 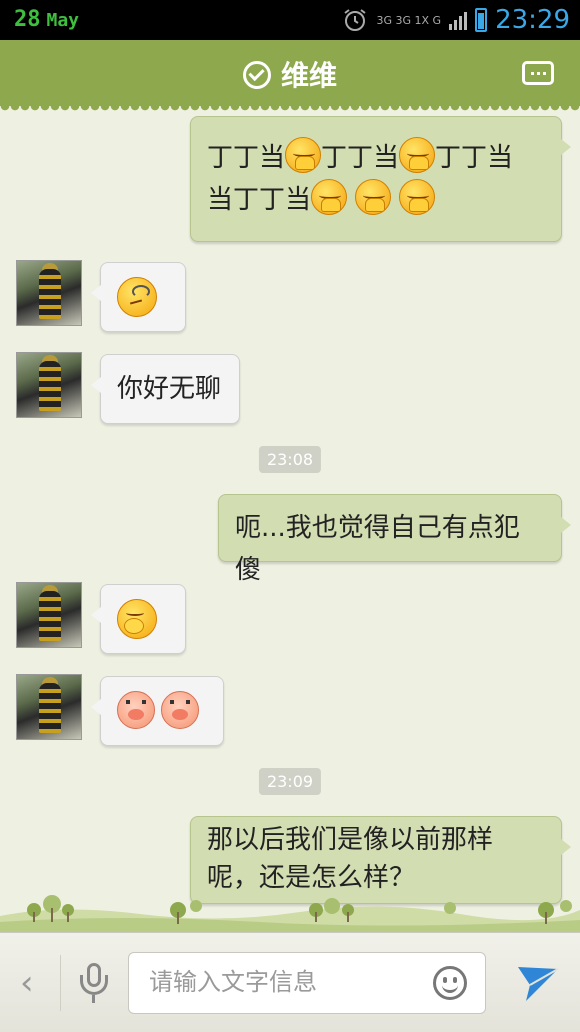 What do you see at coordinates (60, 983) in the screenshot?
I see `divider` at bounding box center [60, 983].